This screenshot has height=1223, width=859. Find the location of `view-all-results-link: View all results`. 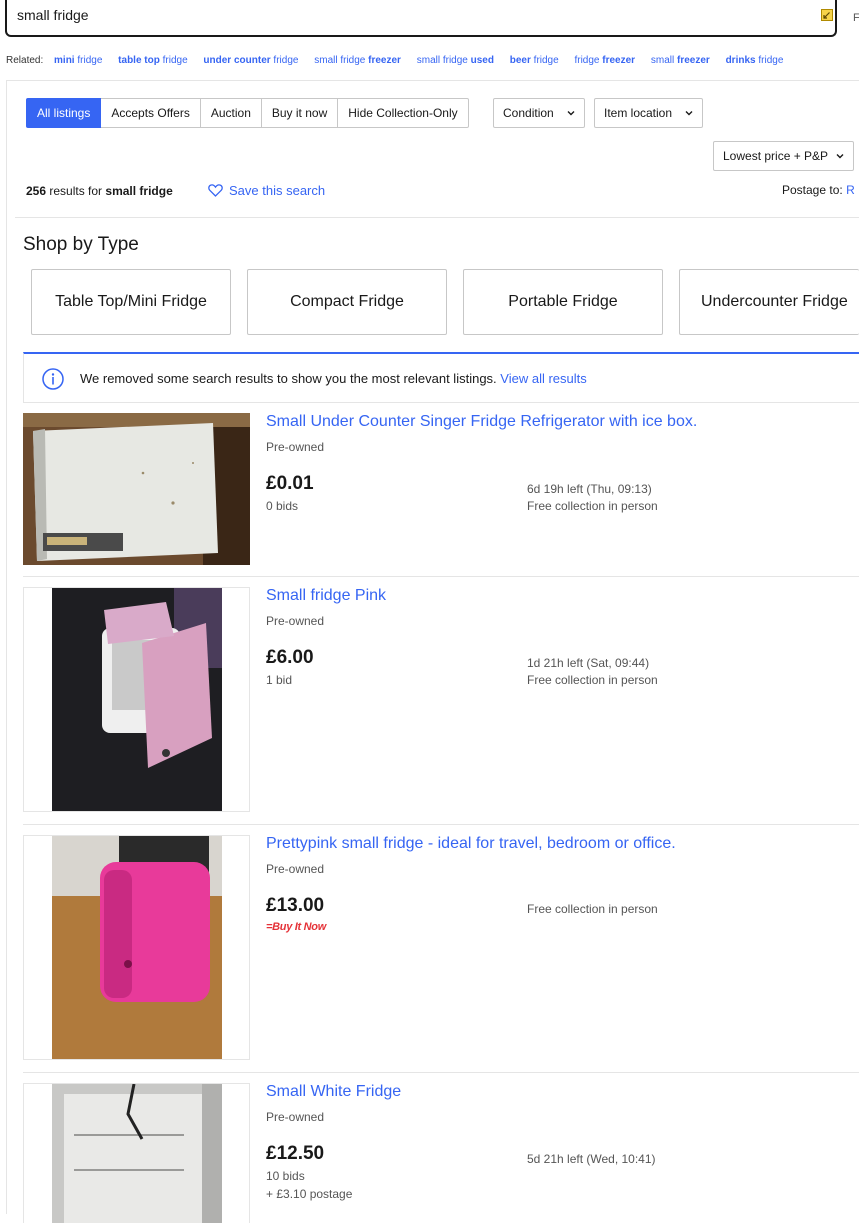

view-all-results-link: View all results is located at coordinates (543, 378).